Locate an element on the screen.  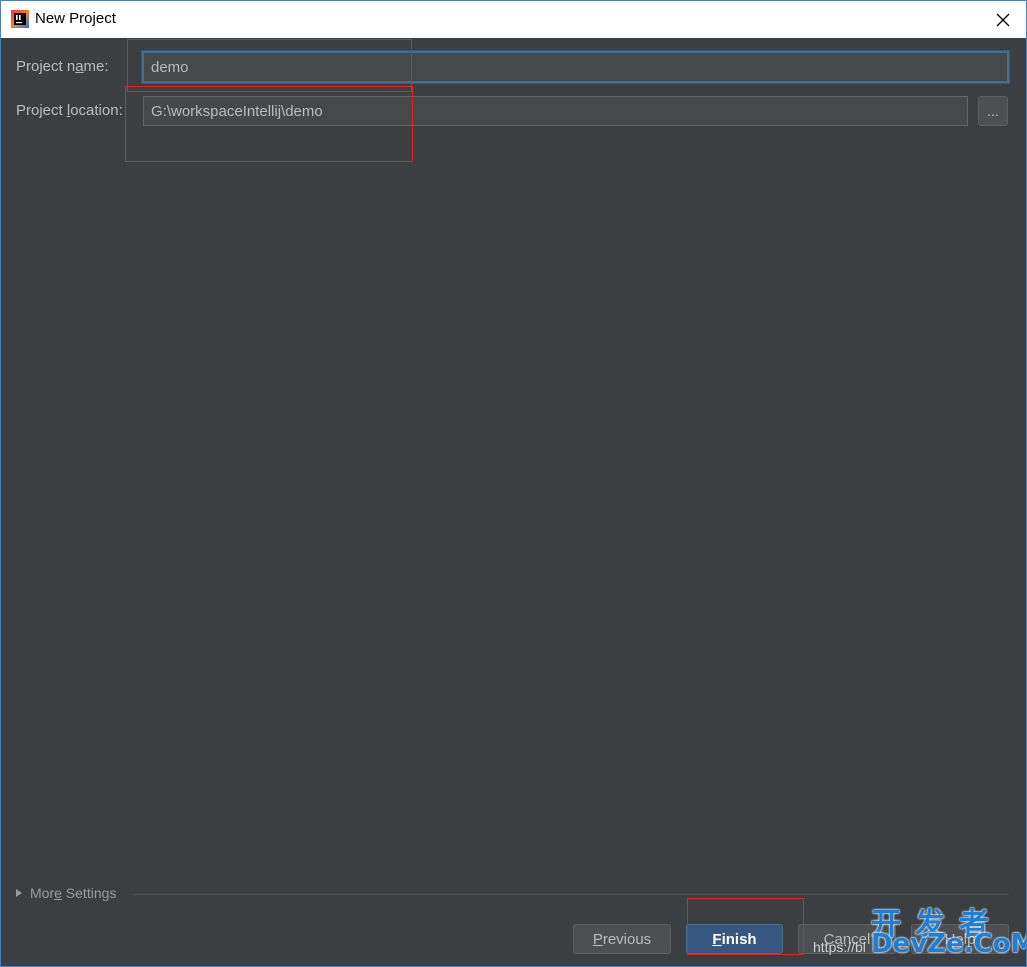
project-name-input: demo is located at coordinates (575, 67).